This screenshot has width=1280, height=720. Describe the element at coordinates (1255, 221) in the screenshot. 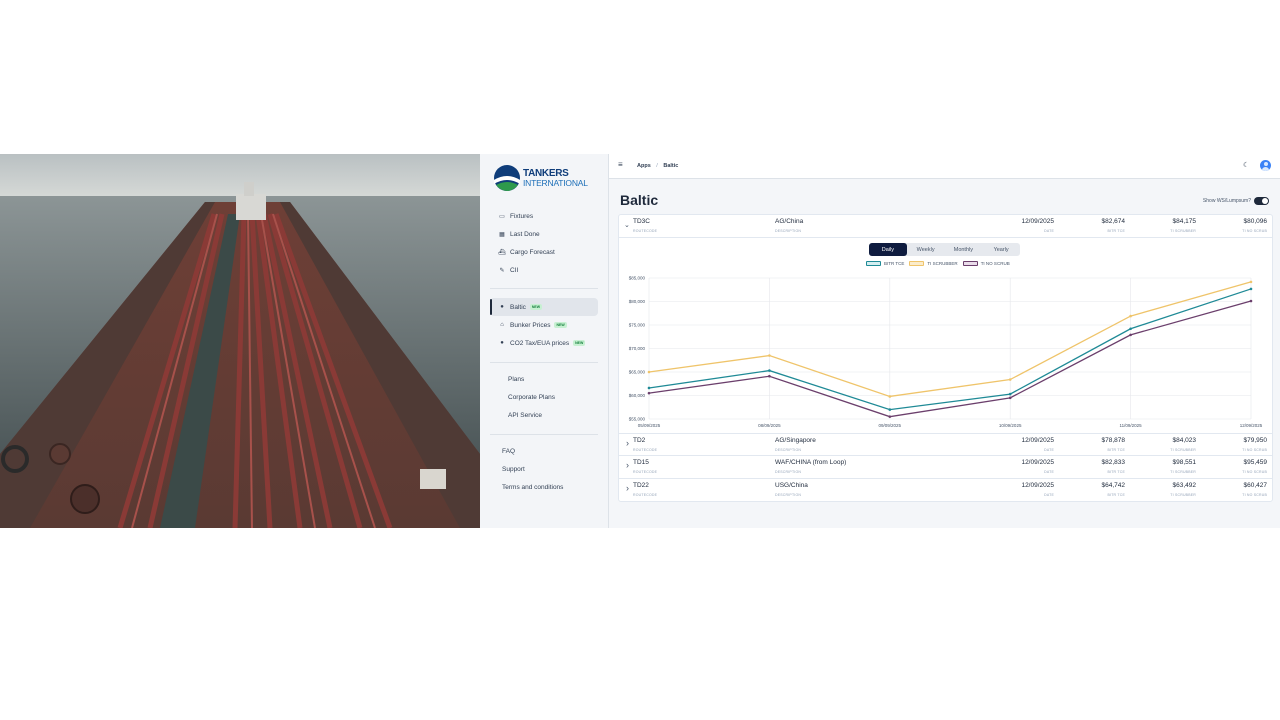

I see `ti-no-scrub-value: $80,096` at that location.